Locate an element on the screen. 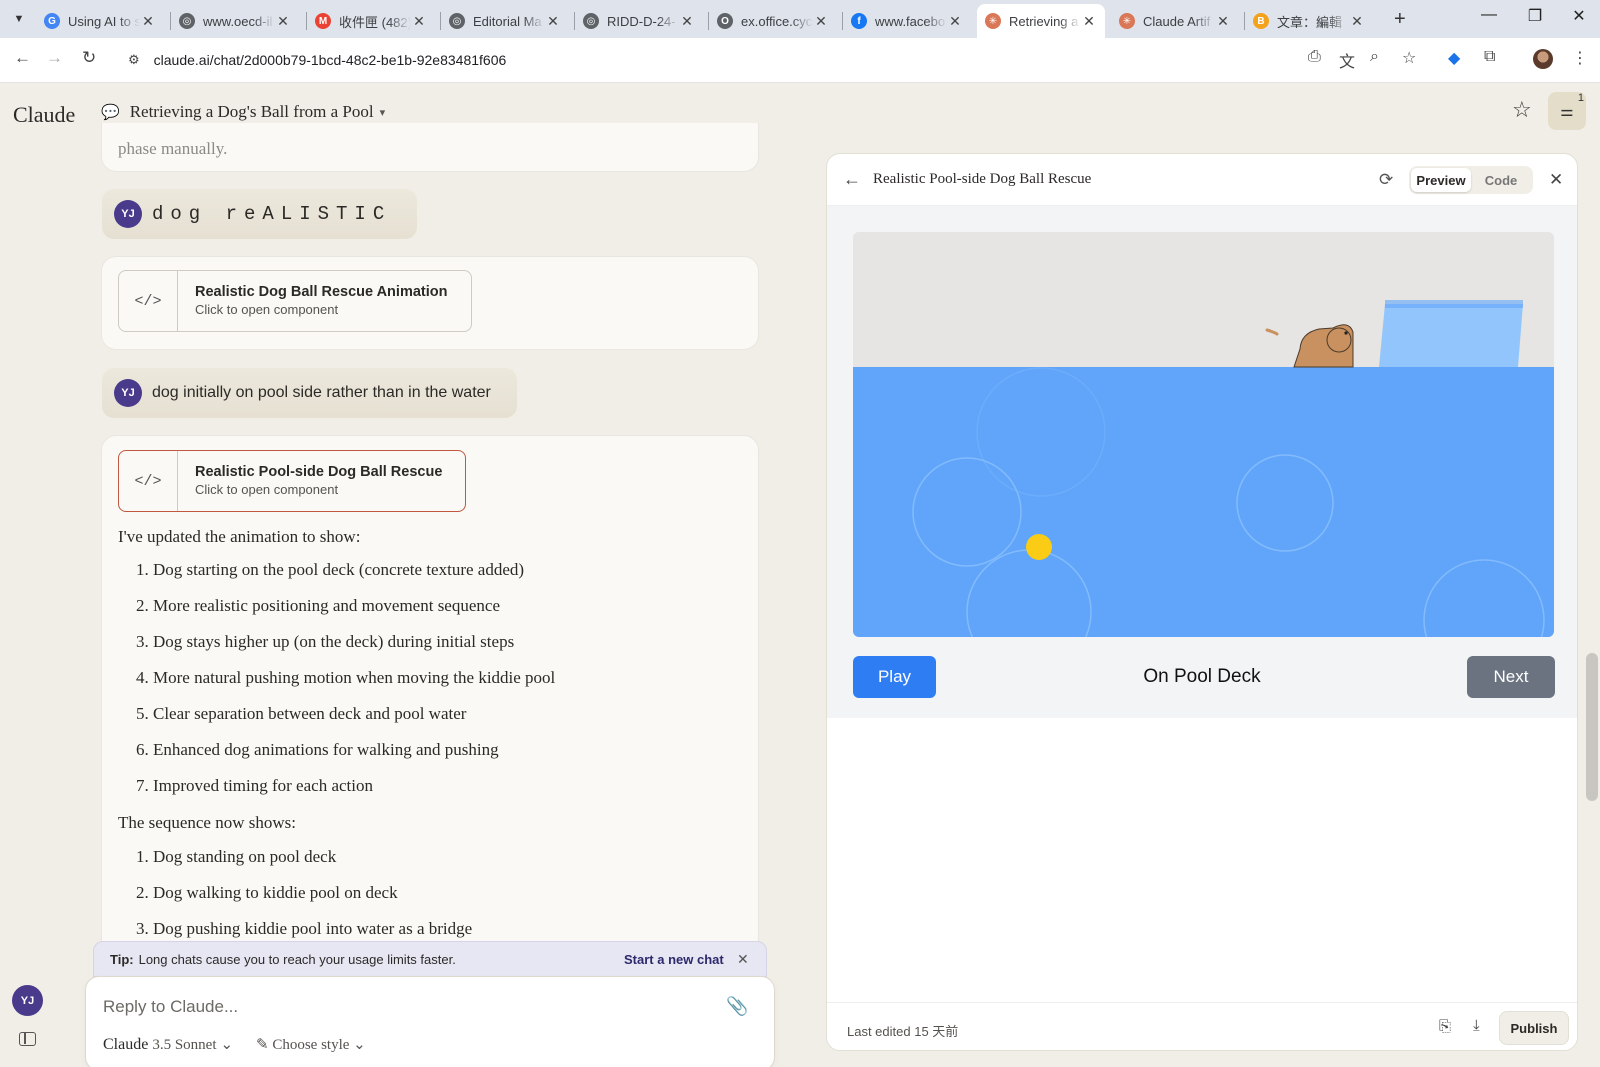 The width and height of the screenshot is (1600, 1067). chat-title-dropdown: 💬 Retrieving a Dog's Ball from a Pool ▾ is located at coordinates (243, 112).